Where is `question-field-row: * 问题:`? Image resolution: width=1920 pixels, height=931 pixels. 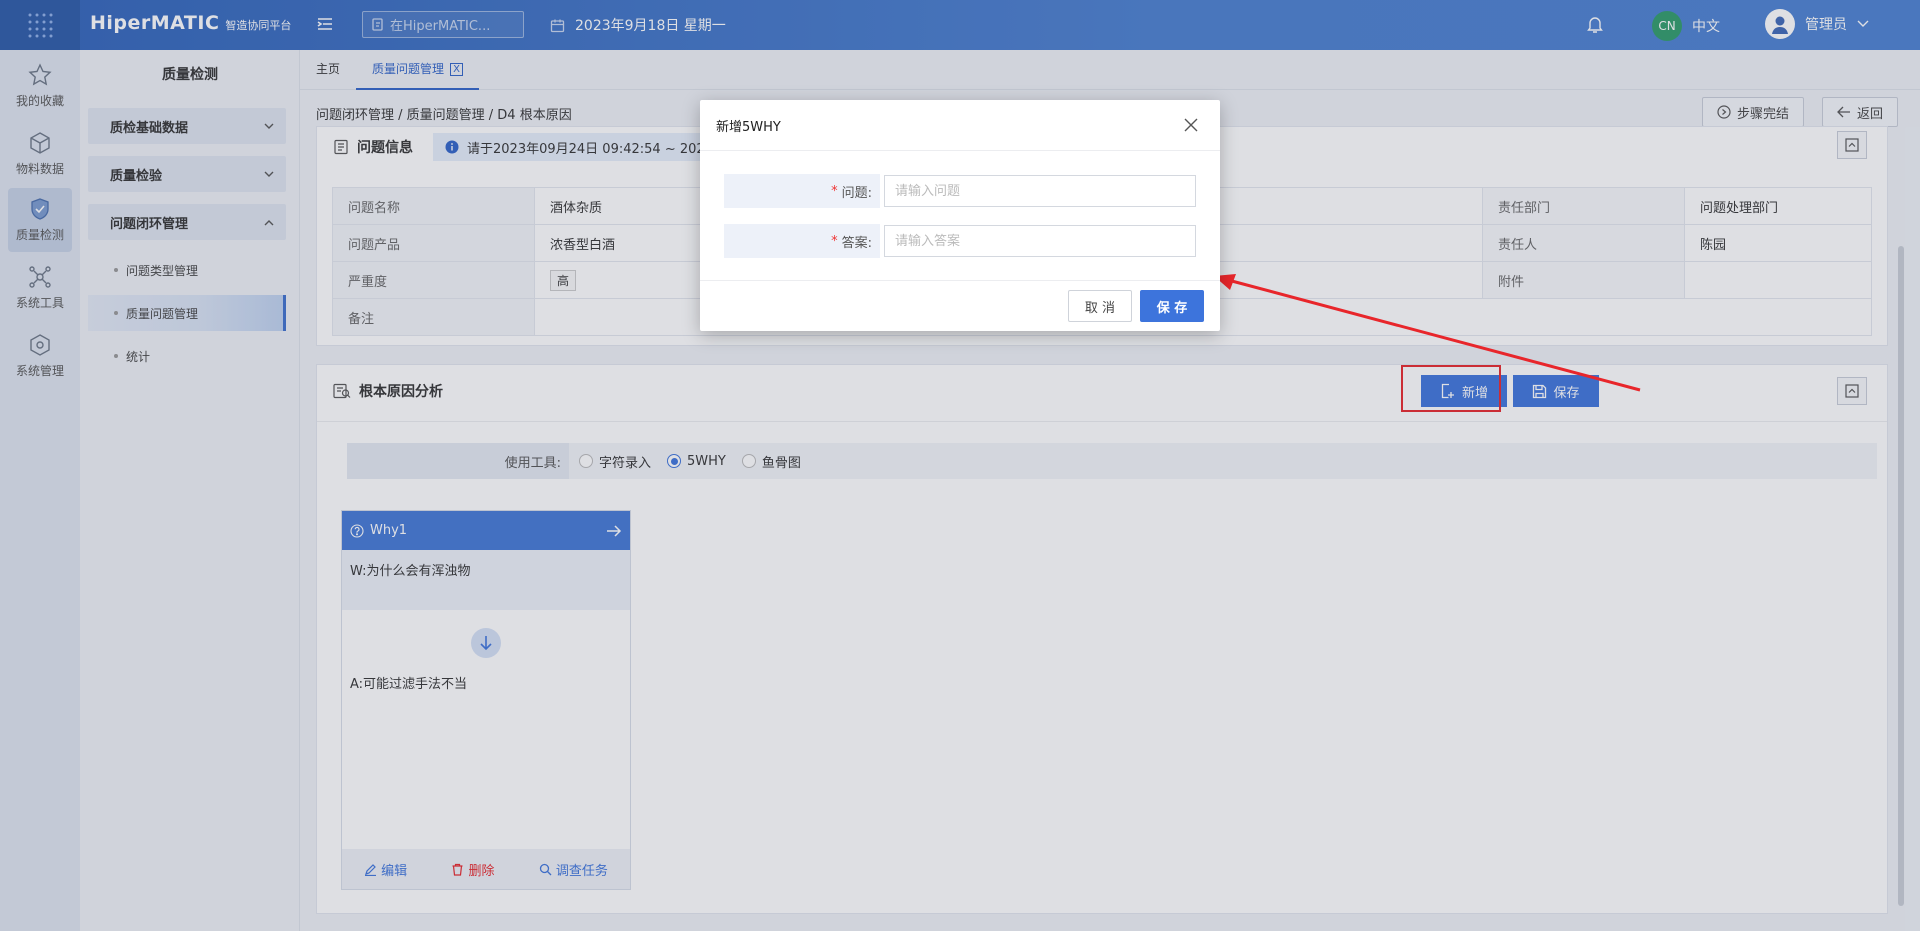
question-field-row: * 问题: is located at coordinates (960, 191).